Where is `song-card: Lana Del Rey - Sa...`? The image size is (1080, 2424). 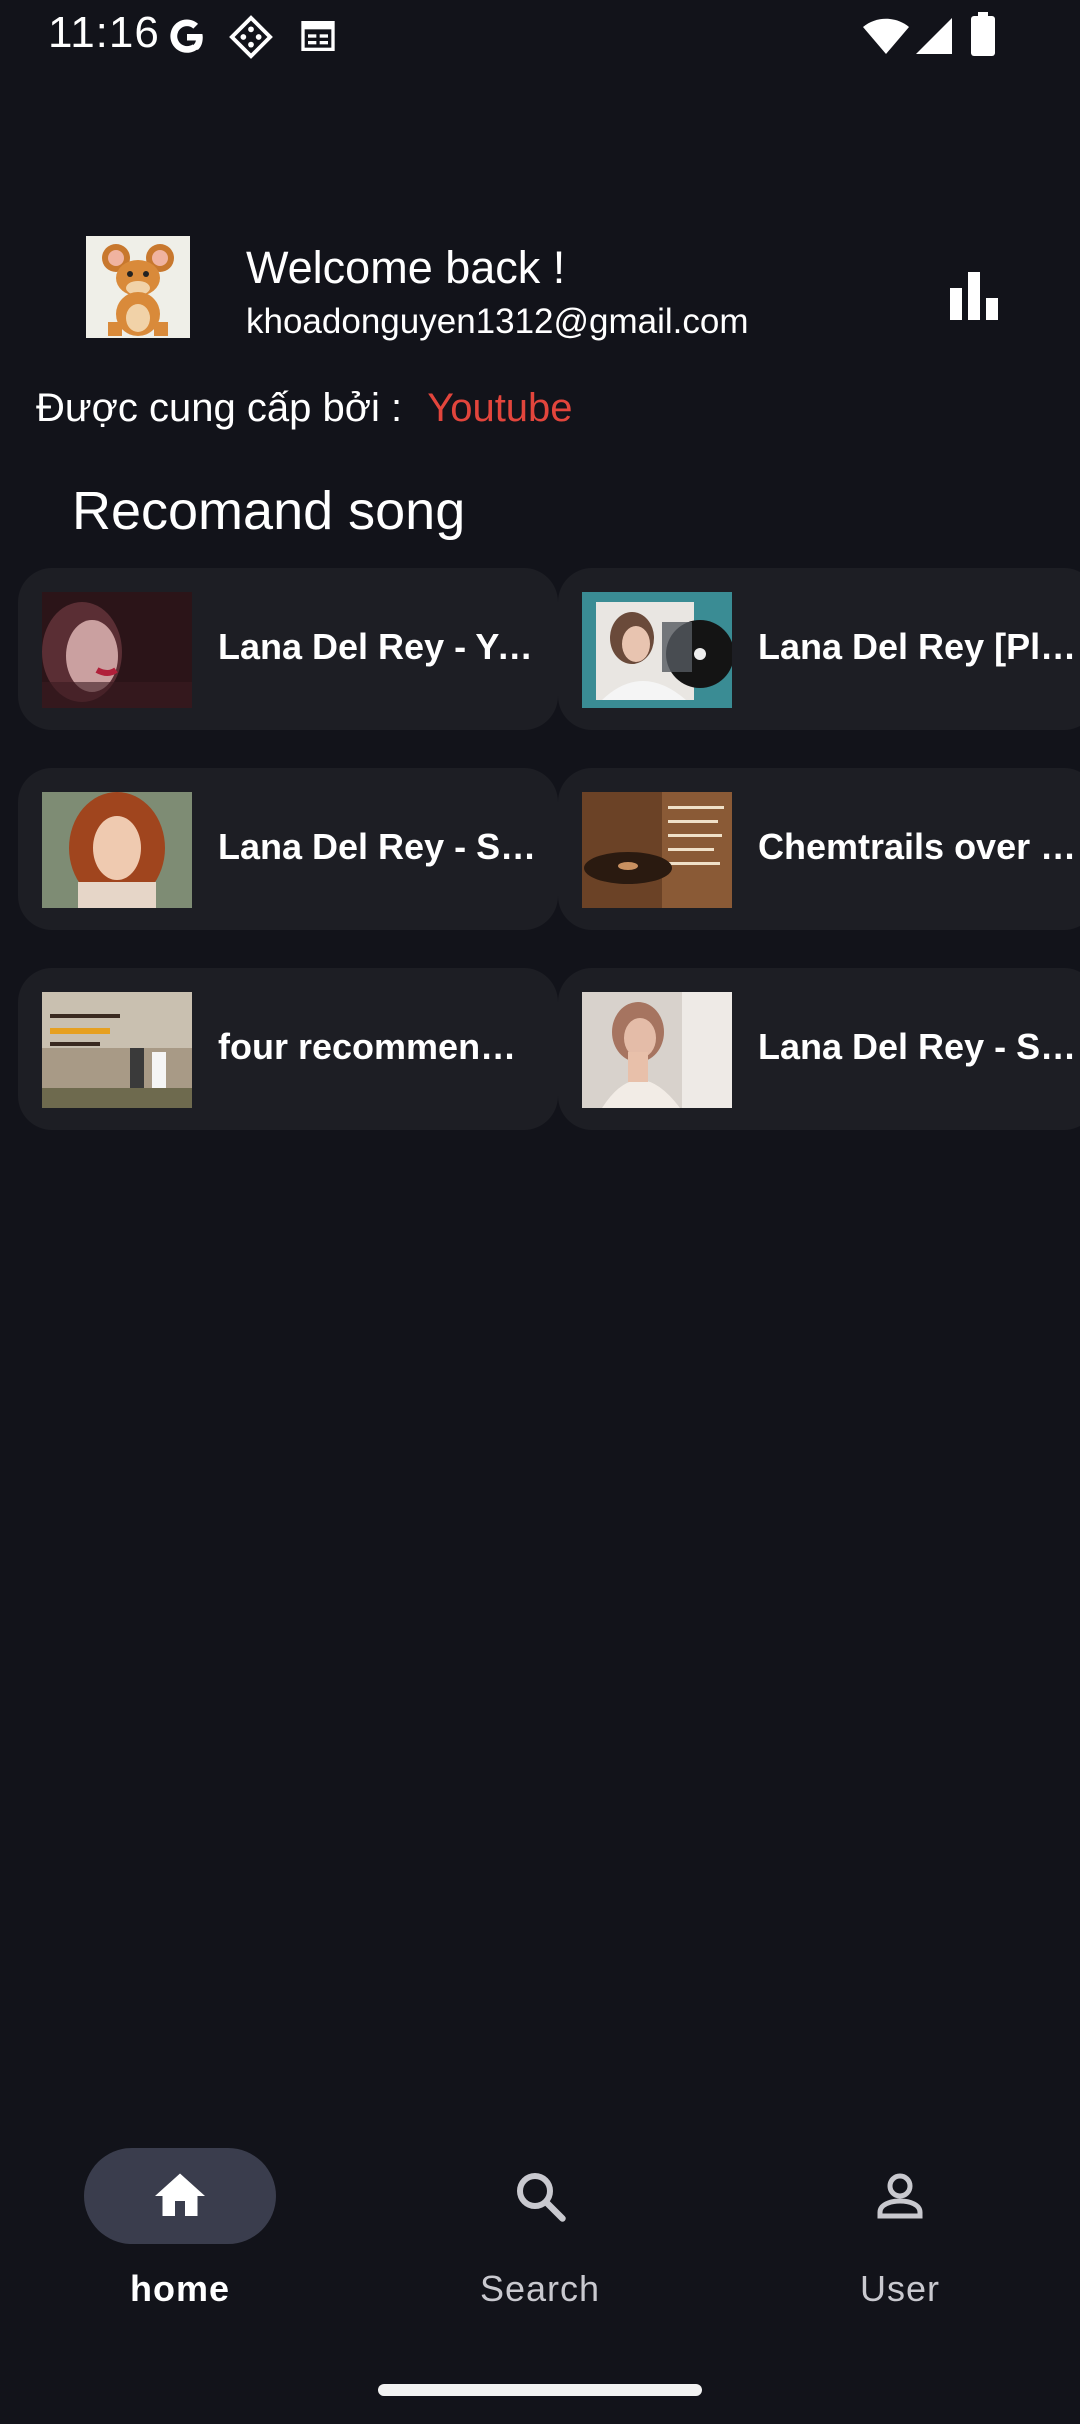 song-card: Lana Del Rey - Sa... is located at coordinates (819, 1049).